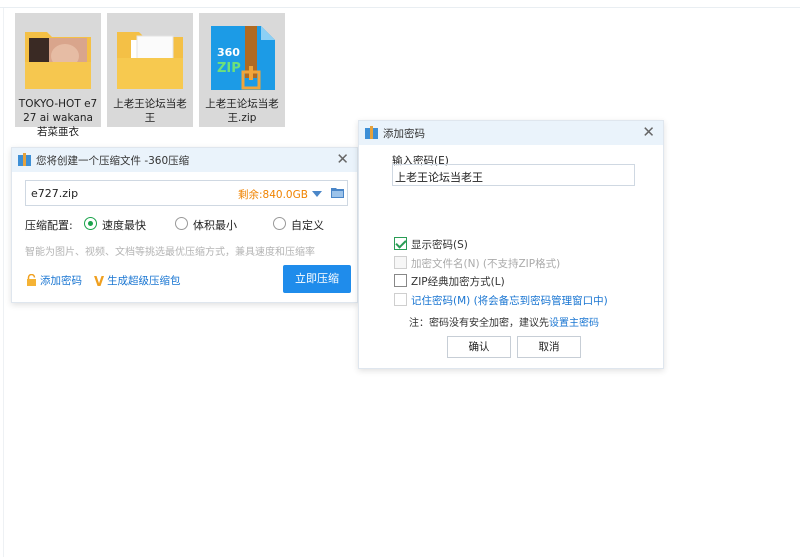  I want to click on file-name: 上老王论坛当老王, so click(150, 111).